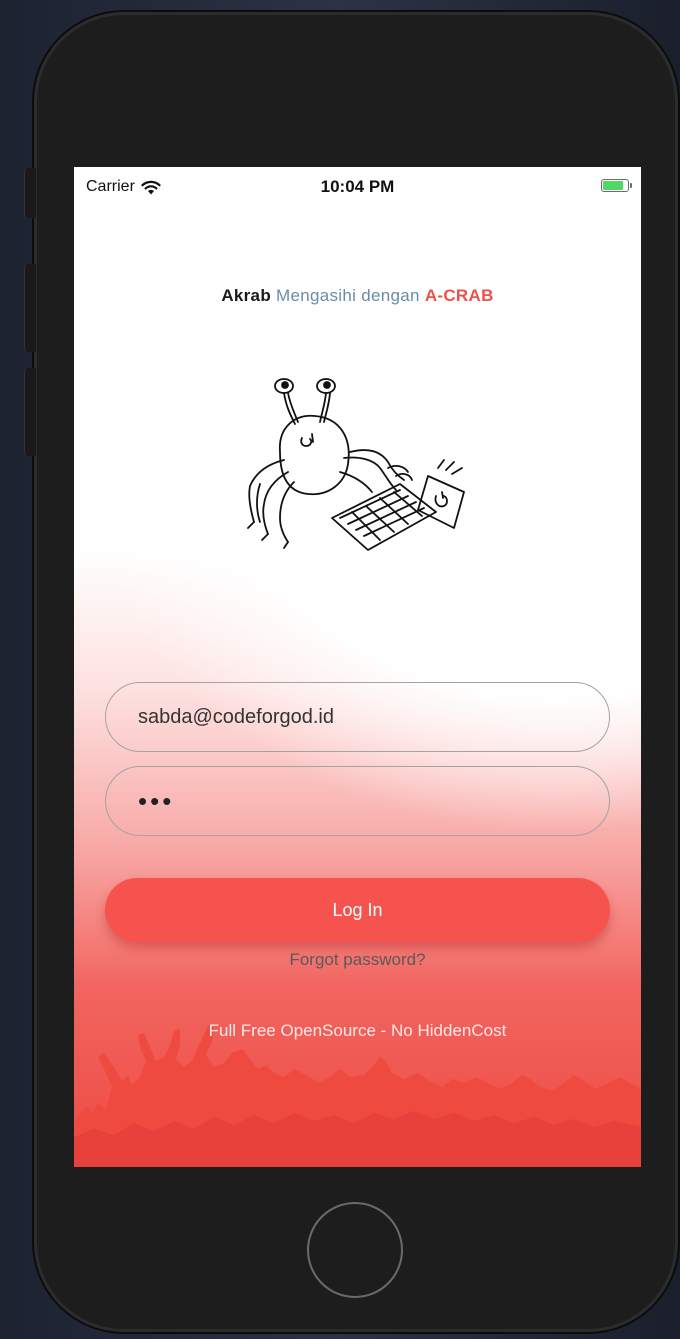 The image size is (680, 1339). Describe the element at coordinates (356, 464) in the screenshot. I see `crab-mascot-icon` at that location.